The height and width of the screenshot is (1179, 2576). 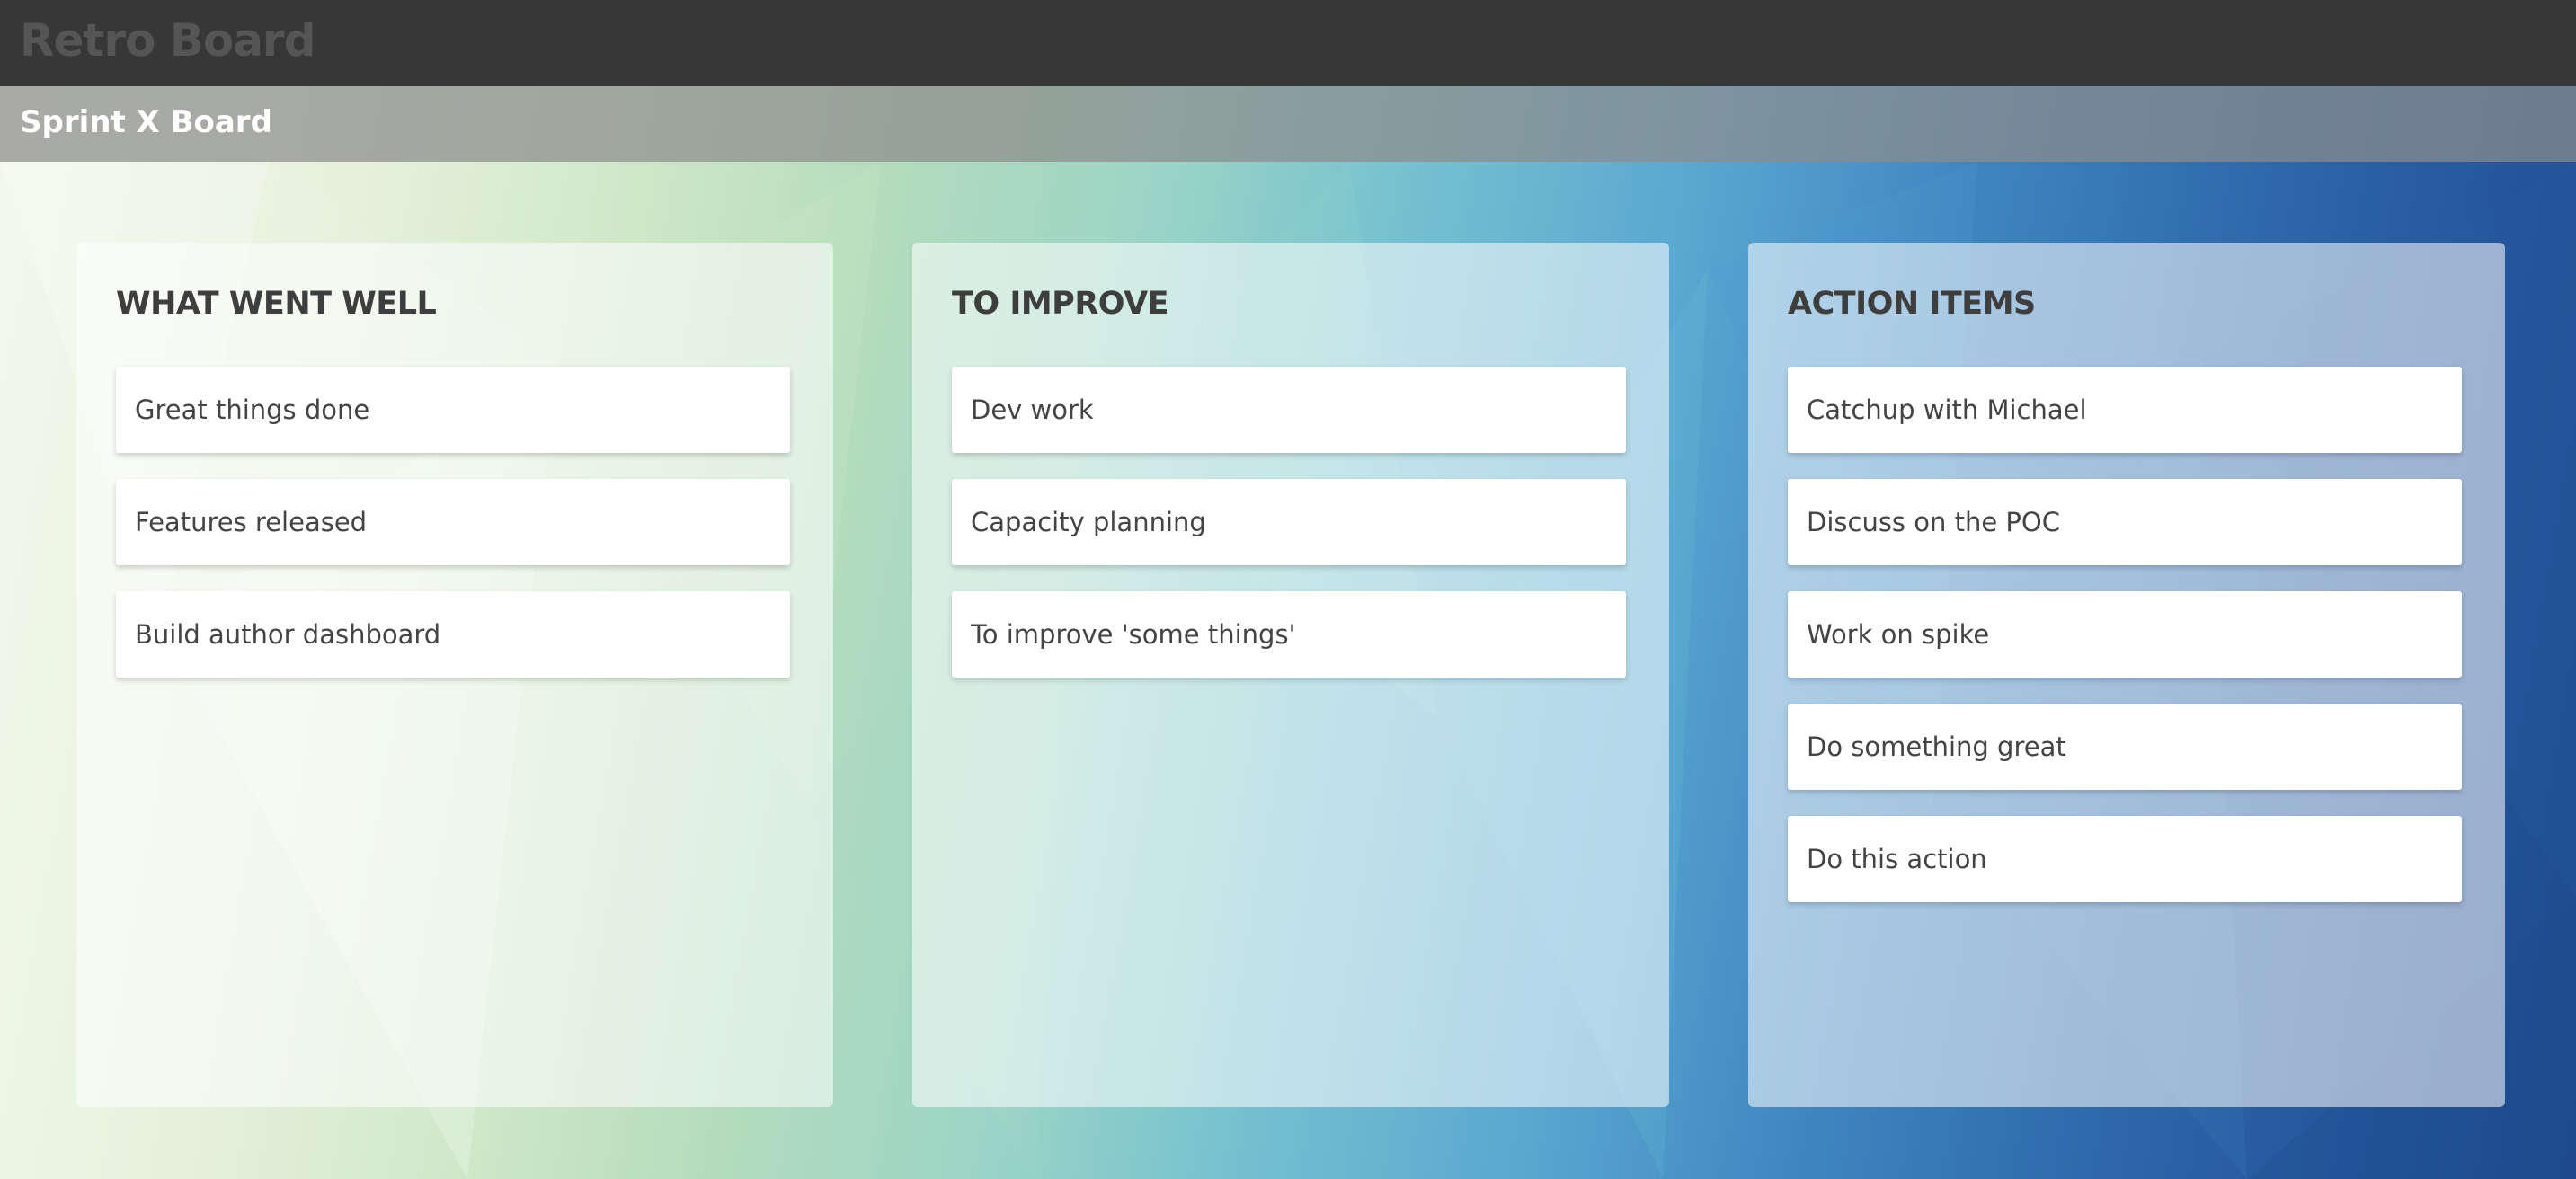 What do you see at coordinates (1288, 43) in the screenshot?
I see `app-header: Retro Board` at bounding box center [1288, 43].